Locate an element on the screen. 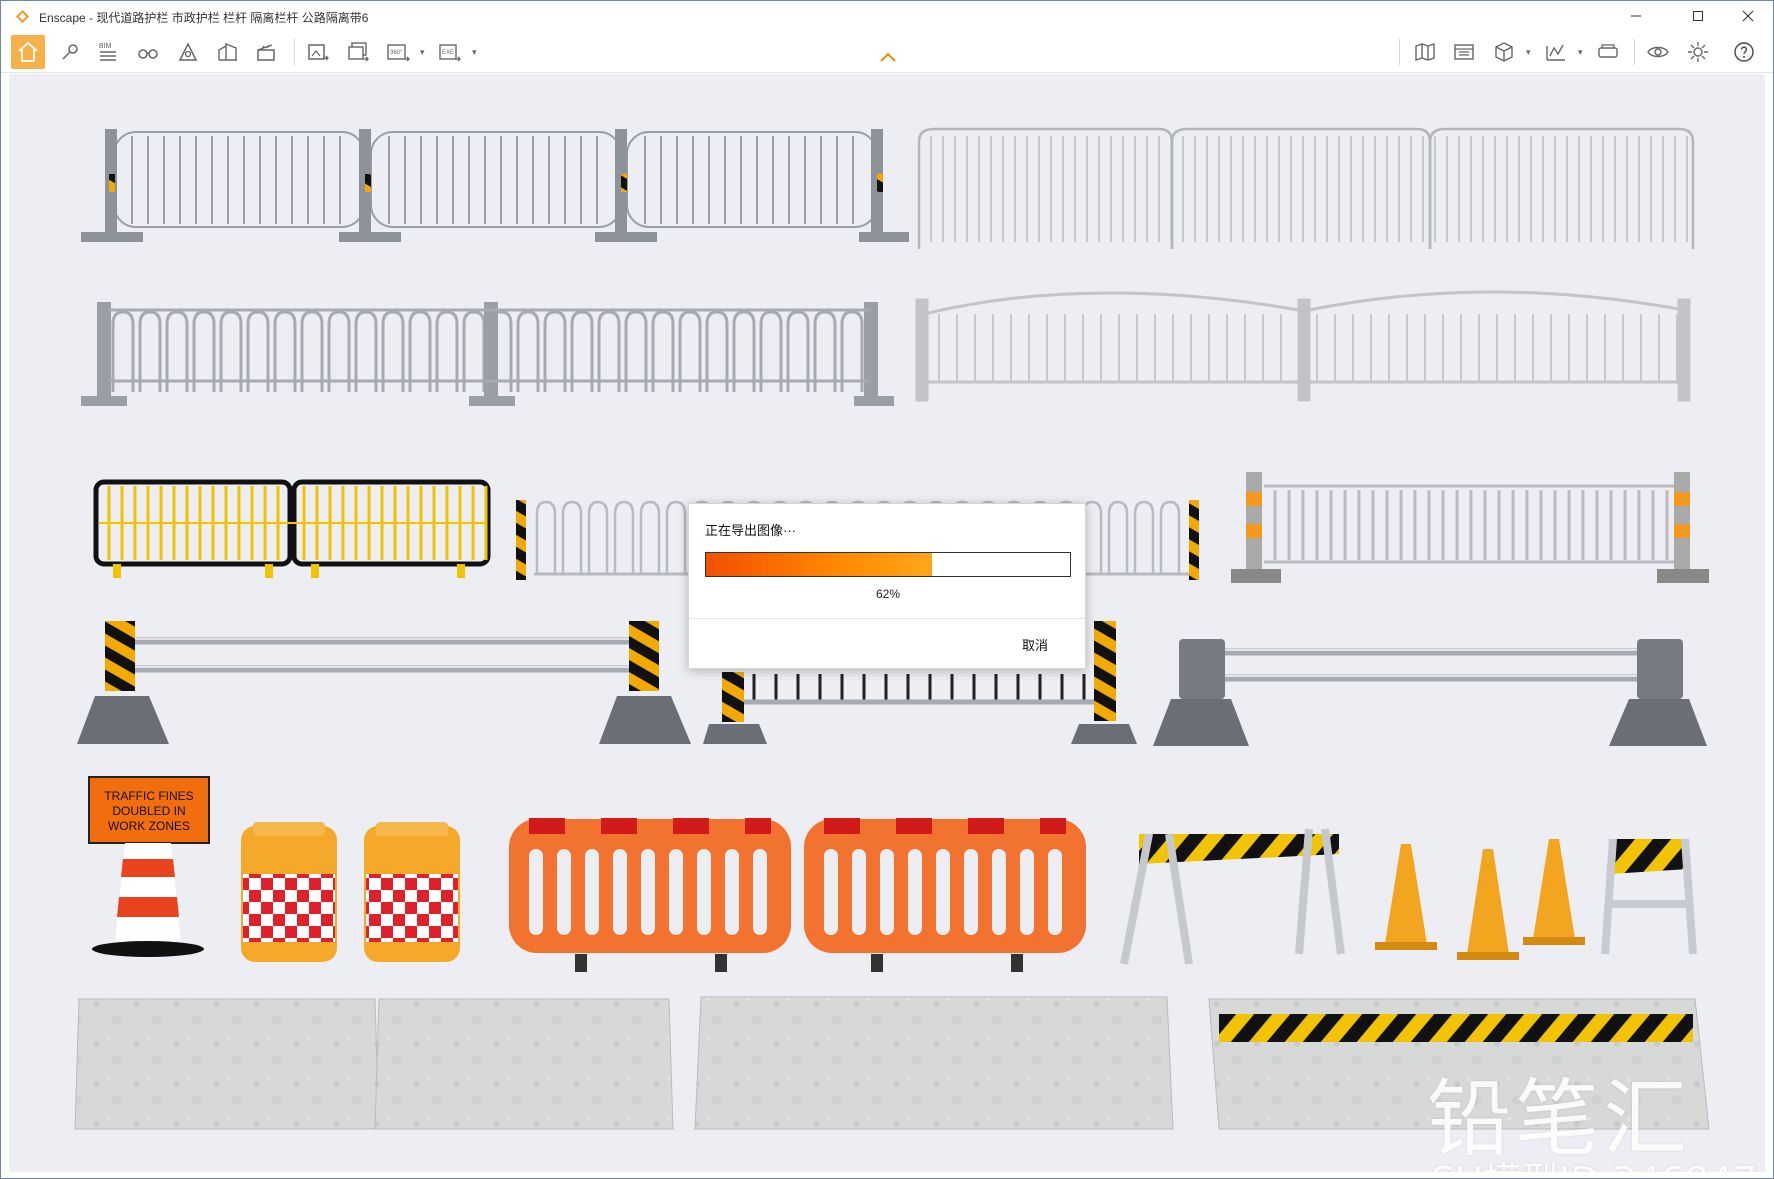 The height and width of the screenshot is (1179, 1774). svg-text: BIM is located at coordinates (105, 46).